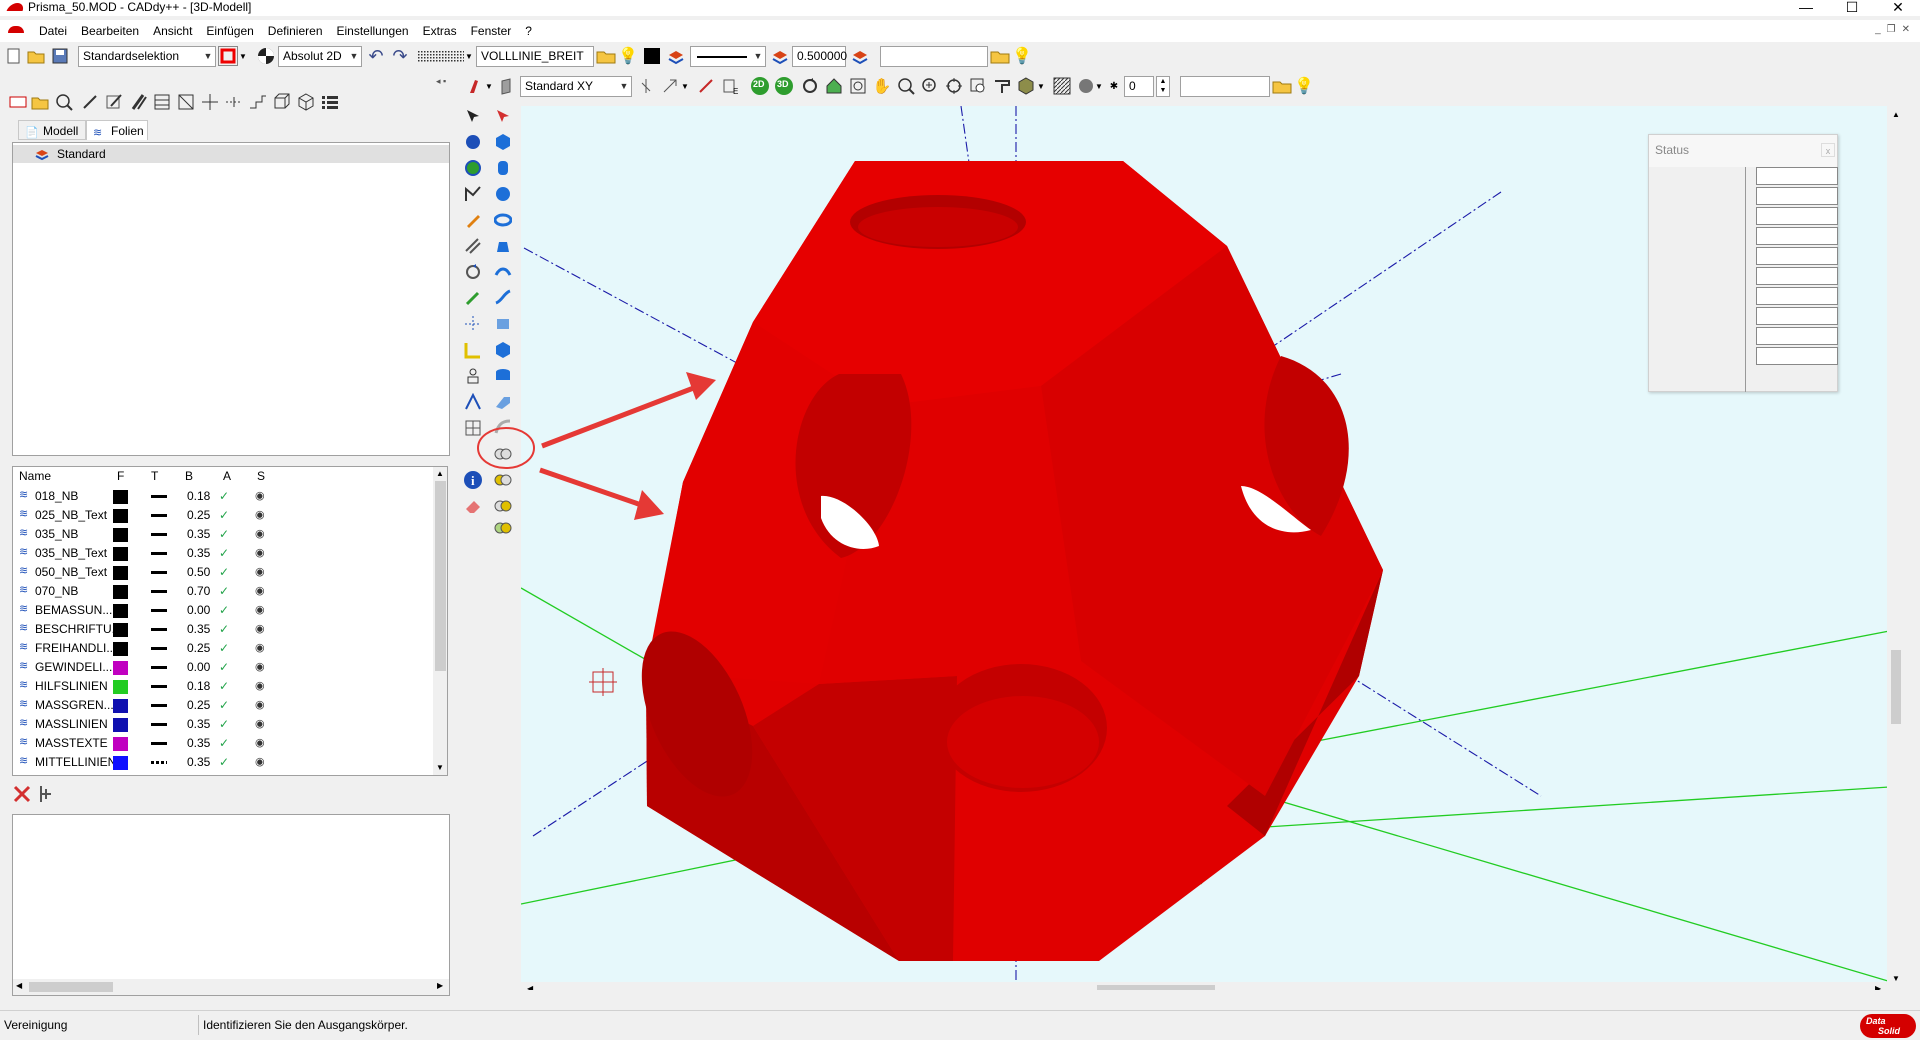  I want to click on layer-folder-icon, so click(606, 56).